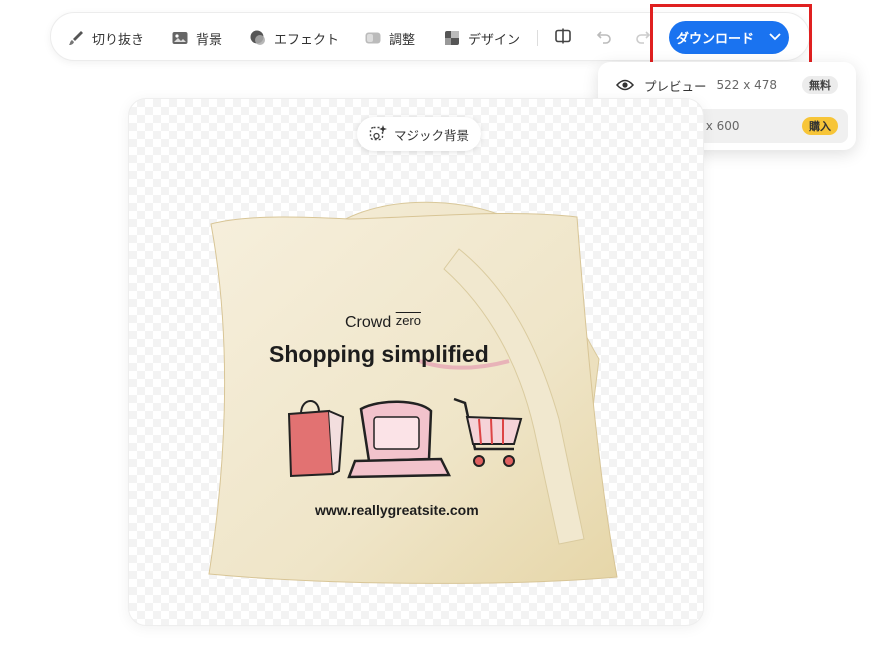  Describe the element at coordinates (747, 85) in the screenshot. I see `download-option-size: 522 x 478` at that location.